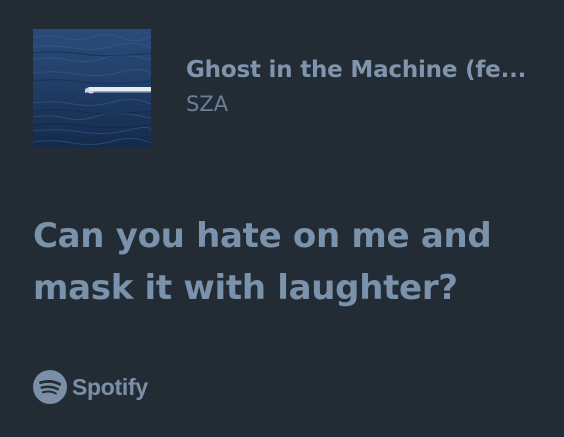 The height and width of the screenshot is (437, 564). Describe the element at coordinates (207, 104) in the screenshot. I see `track-artist: SZA` at that location.